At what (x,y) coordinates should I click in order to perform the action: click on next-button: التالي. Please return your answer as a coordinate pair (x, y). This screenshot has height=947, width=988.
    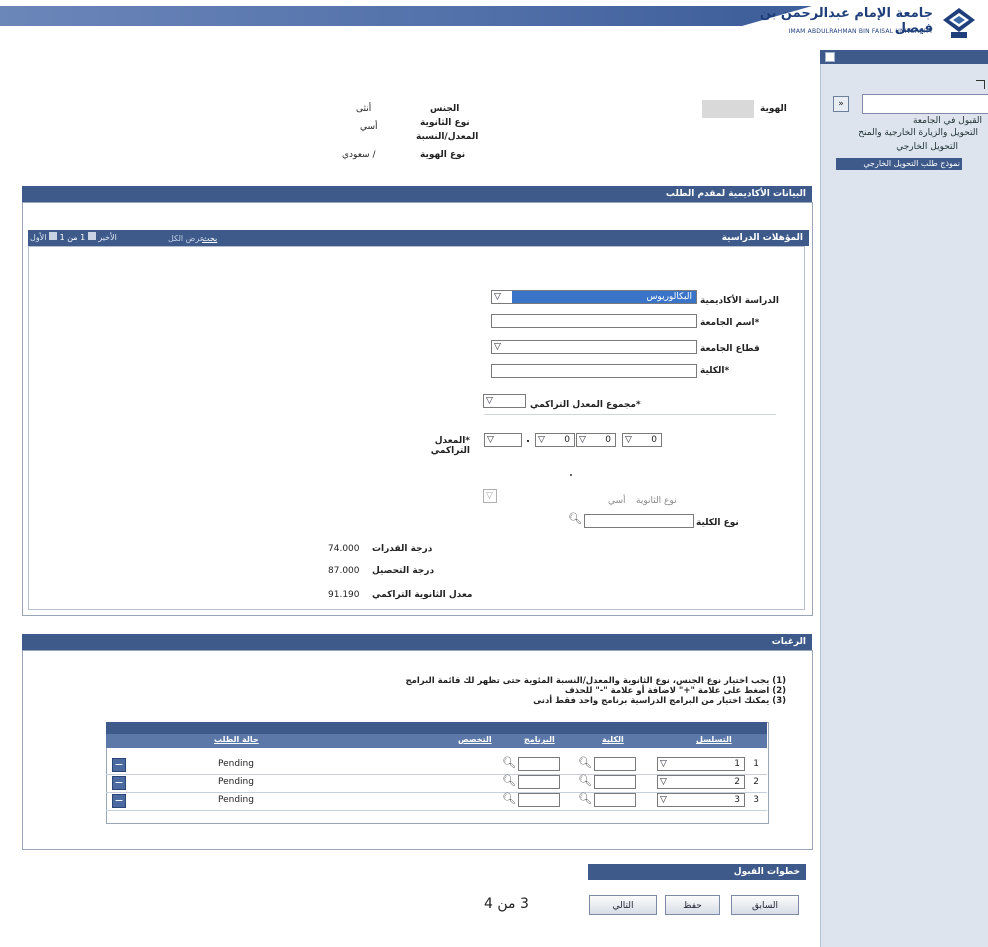
    Looking at the image, I should click on (623, 905).